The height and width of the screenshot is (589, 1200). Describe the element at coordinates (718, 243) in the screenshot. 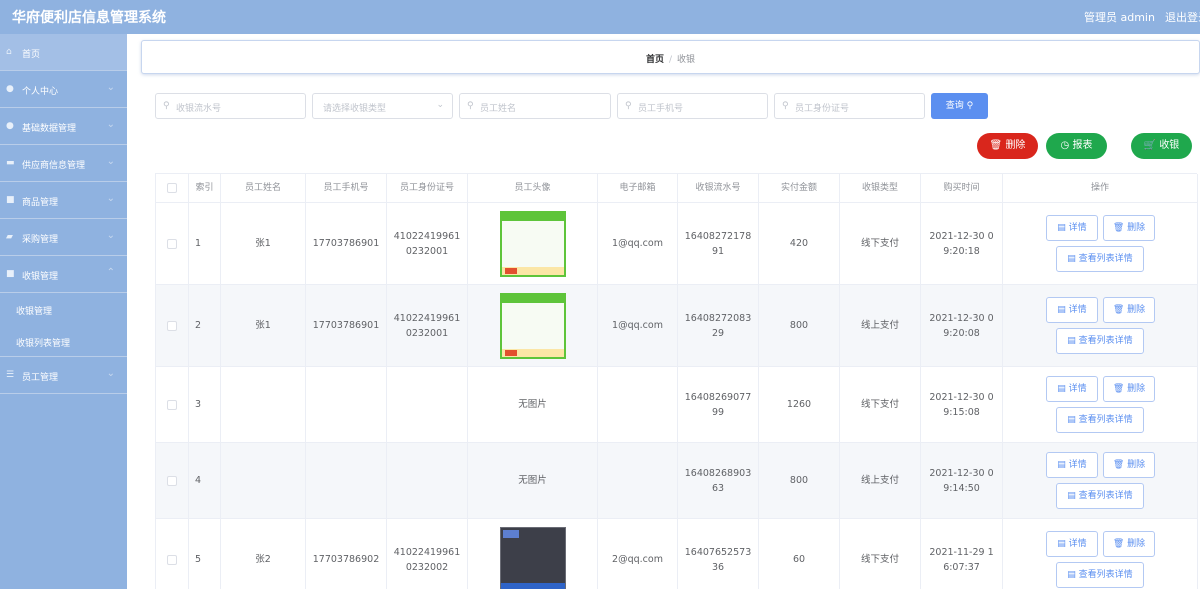

I see `cell-serial: 1640827217891` at that location.